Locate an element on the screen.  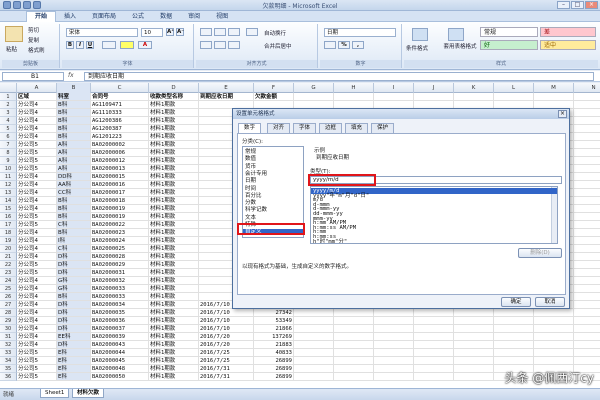
cell: BA02000016 is located at coordinates (120, 185).